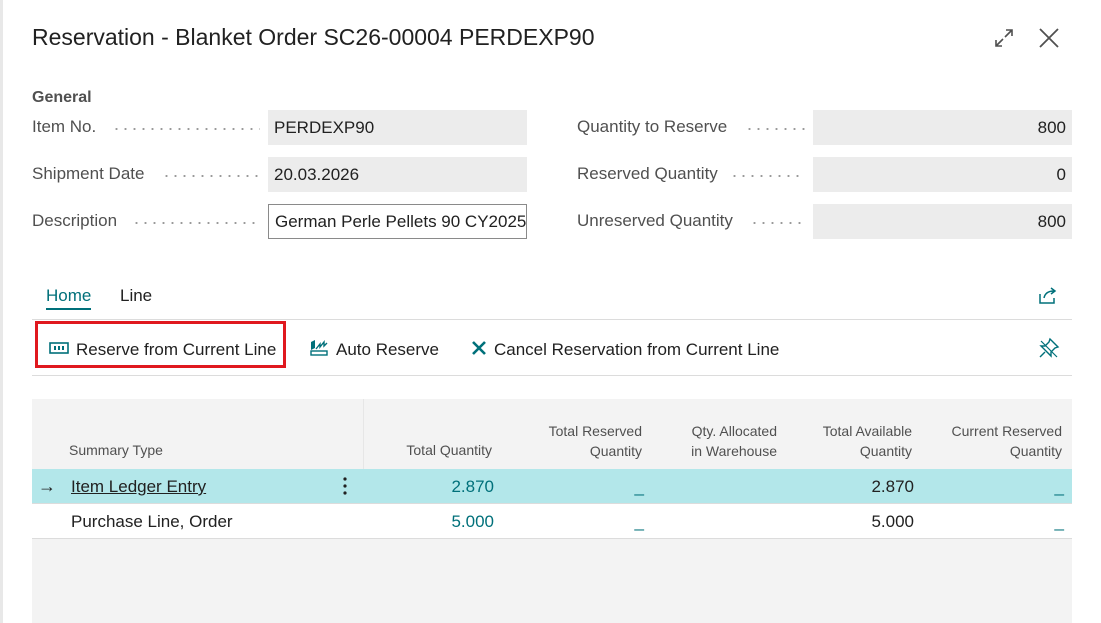 The image size is (1101, 623). What do you see at coordinates (942, 174) in the screenshot?
I see `reserved-quantity-field: 0` at bounding box center [942, 174].